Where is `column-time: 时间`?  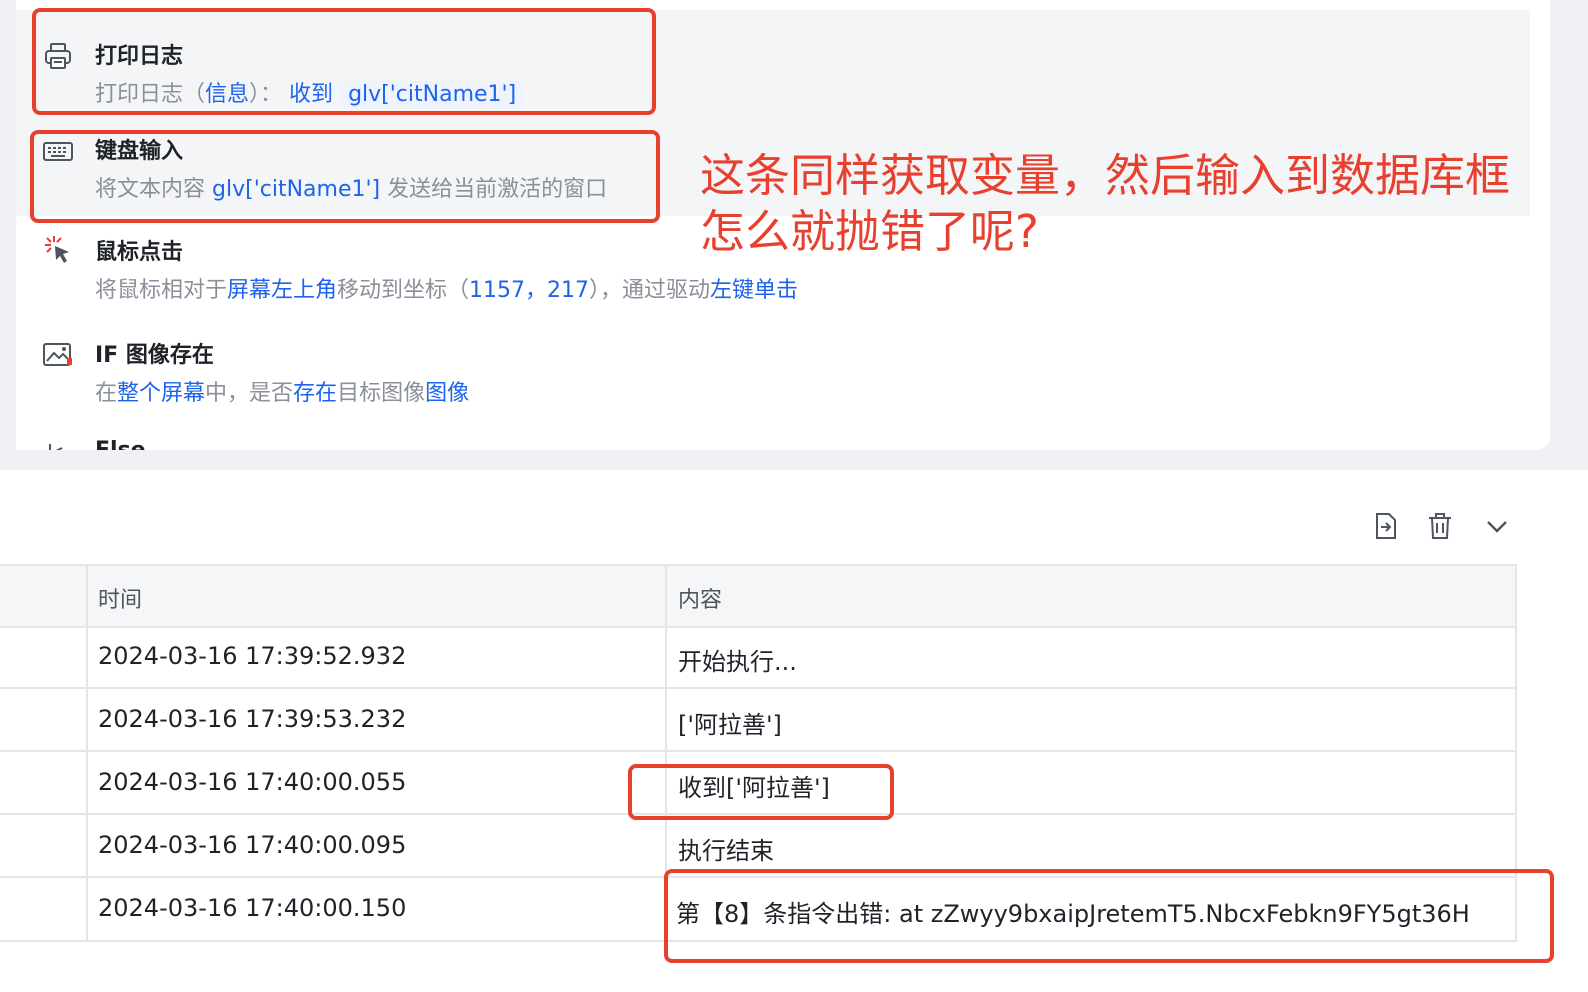
column-time: 时间 is located at coordinates (120, 598).